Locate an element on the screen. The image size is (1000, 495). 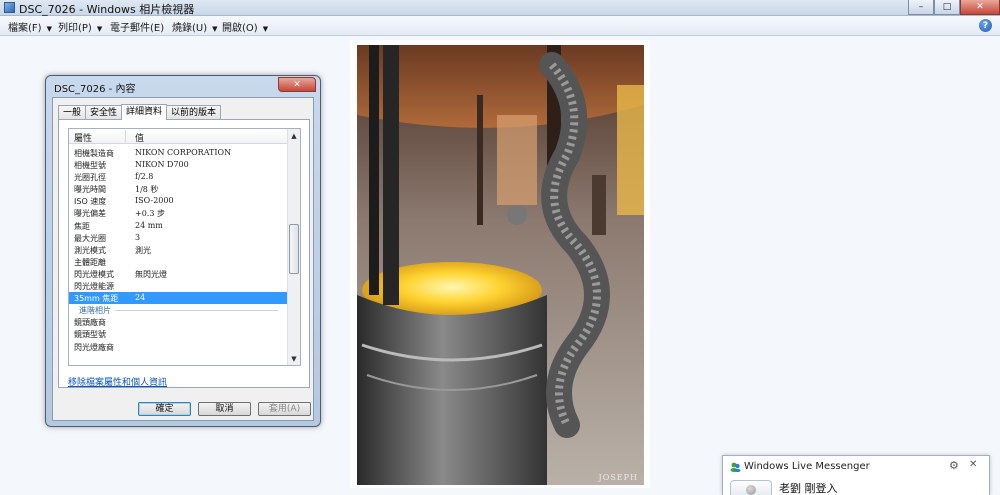
property-name: 相機型號 is located at coordinates (90, 166).